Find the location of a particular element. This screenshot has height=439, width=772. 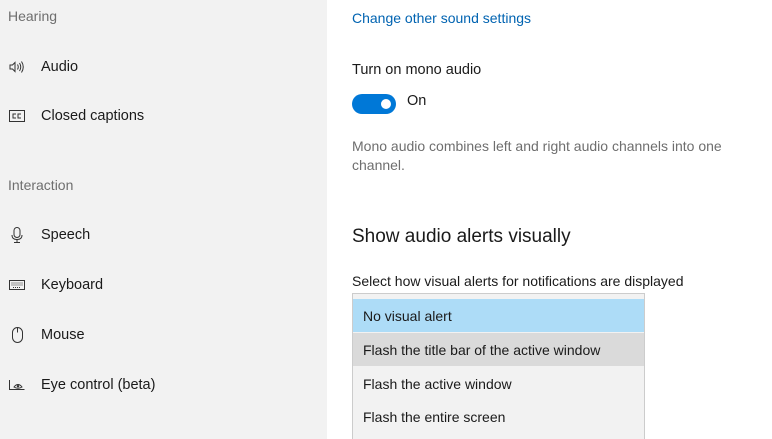

section-header-interaction: Interaction is located at coordinates (41, 185).